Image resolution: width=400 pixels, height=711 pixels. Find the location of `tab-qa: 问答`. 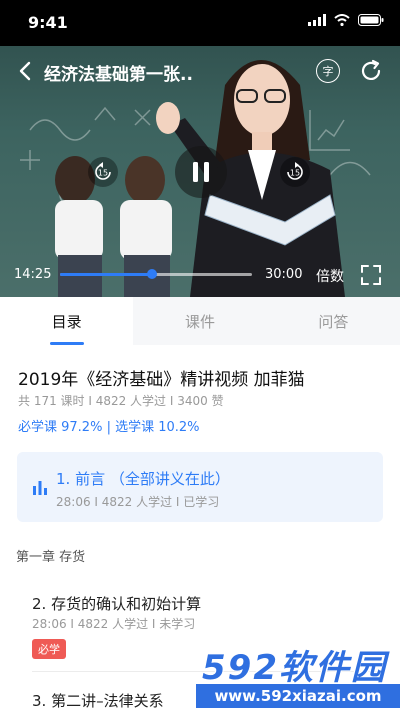

tab-qa: 问答 is located at coordinates (333, 321).